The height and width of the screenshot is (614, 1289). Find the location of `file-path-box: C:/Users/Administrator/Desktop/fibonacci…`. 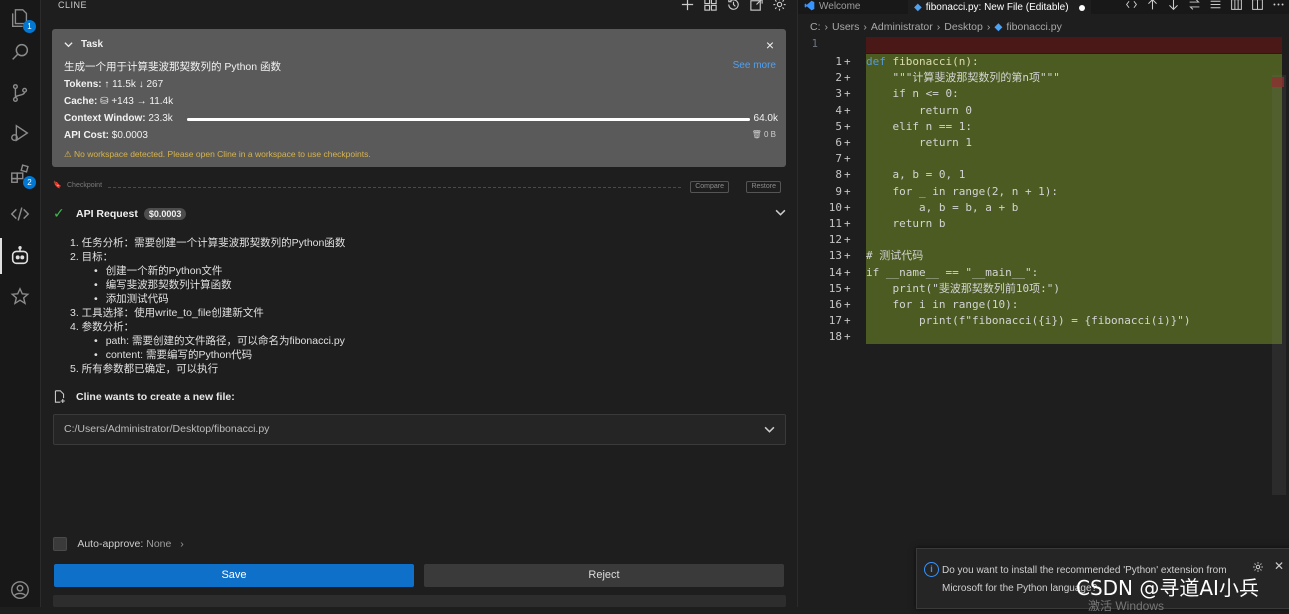

file-path-box: C:/Users/Administrator/Desktop/fibonacci… is located at coordinates (419, 429).